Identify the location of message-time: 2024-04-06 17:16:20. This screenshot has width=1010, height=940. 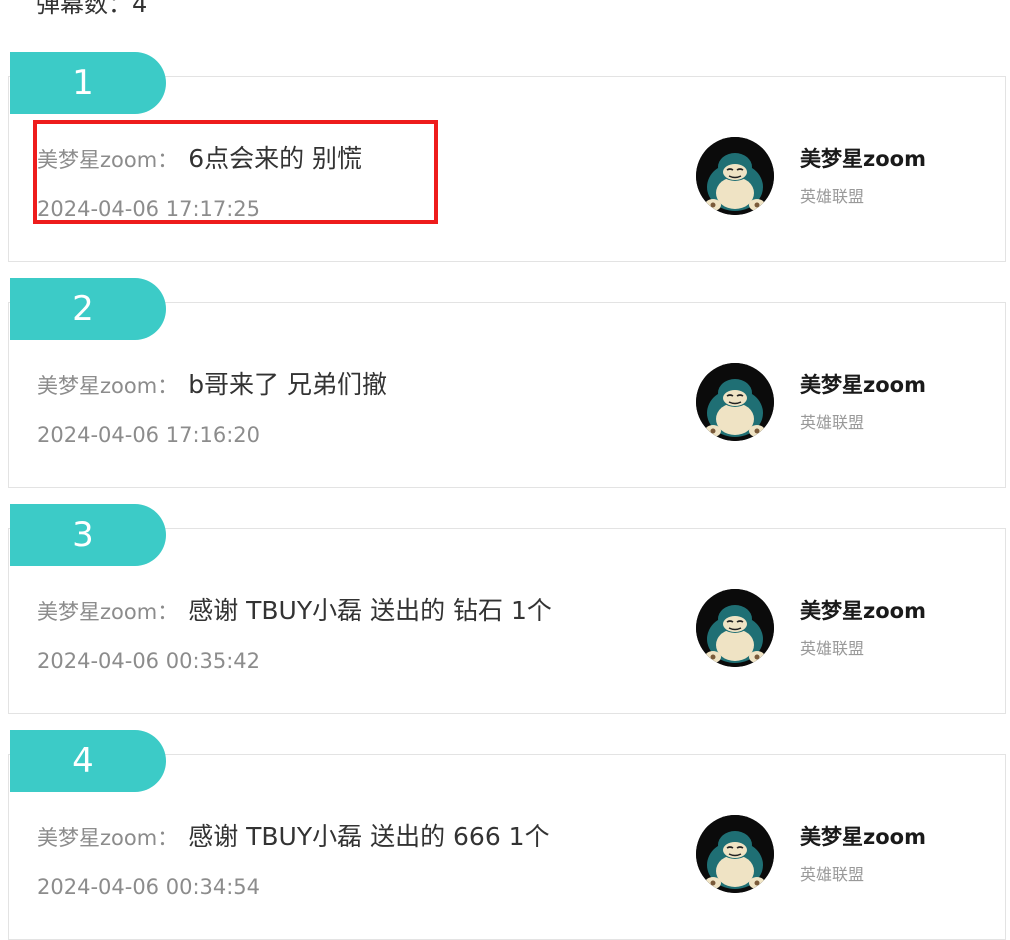
(149, 435).